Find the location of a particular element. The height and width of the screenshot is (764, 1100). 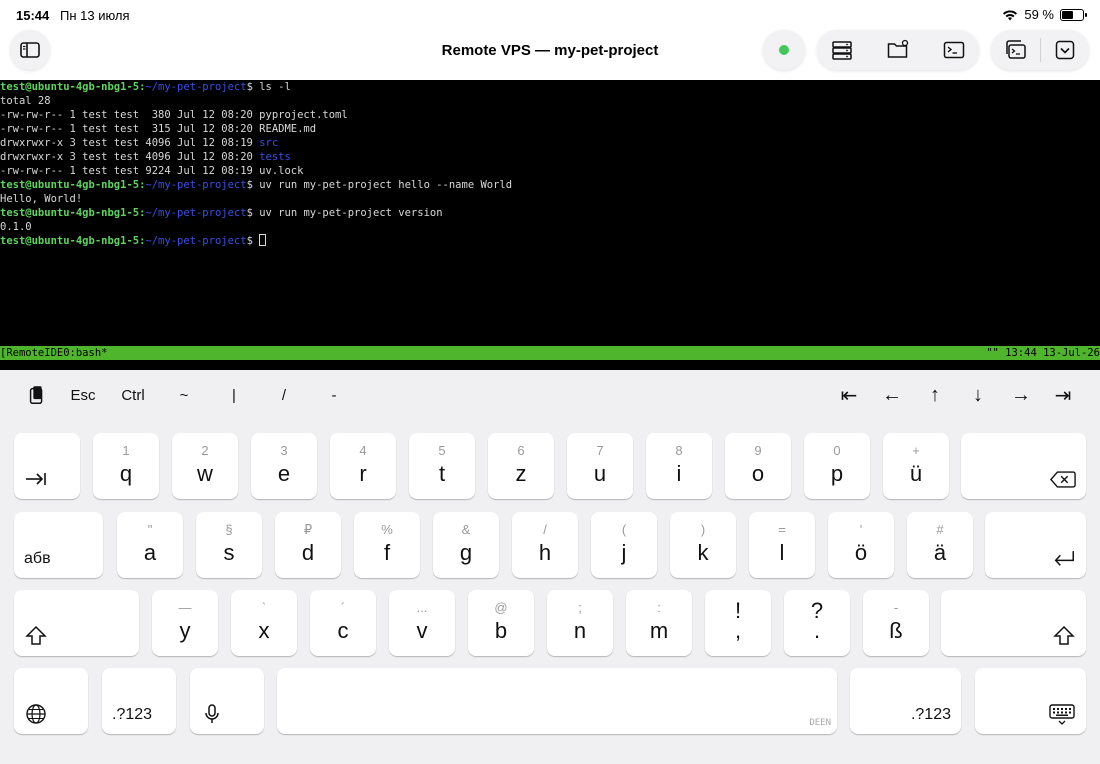

letter-key: / h is located at coordinates (545, 545).